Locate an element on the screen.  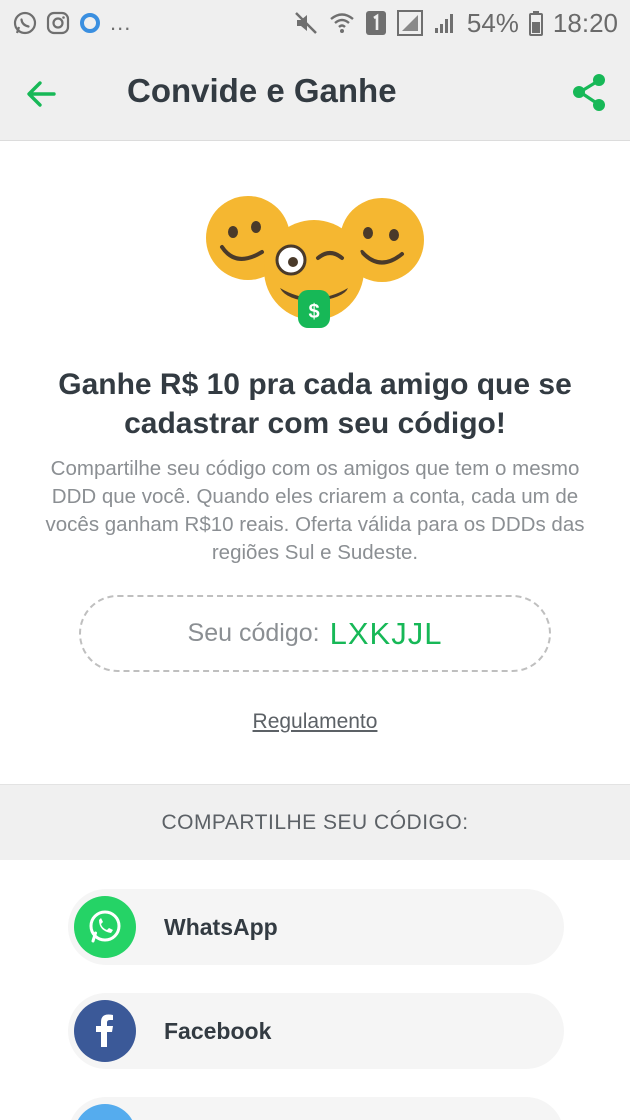
wifi-icon is located at coordinates (342, 23).